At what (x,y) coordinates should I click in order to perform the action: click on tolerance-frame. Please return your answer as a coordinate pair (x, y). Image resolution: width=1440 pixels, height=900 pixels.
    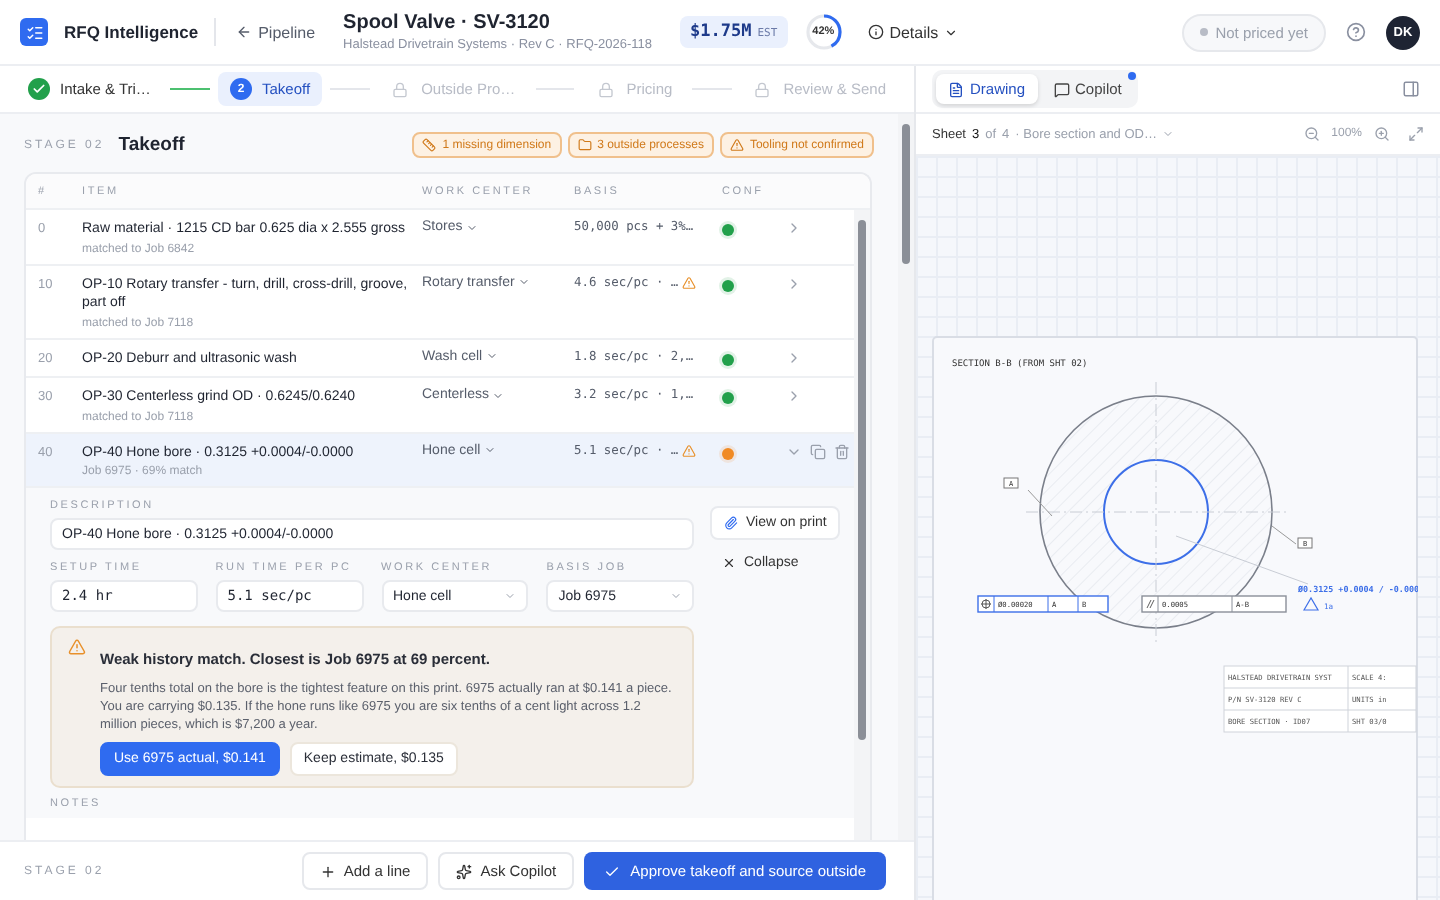
    Looking at the image, I should click on (1043, 604).